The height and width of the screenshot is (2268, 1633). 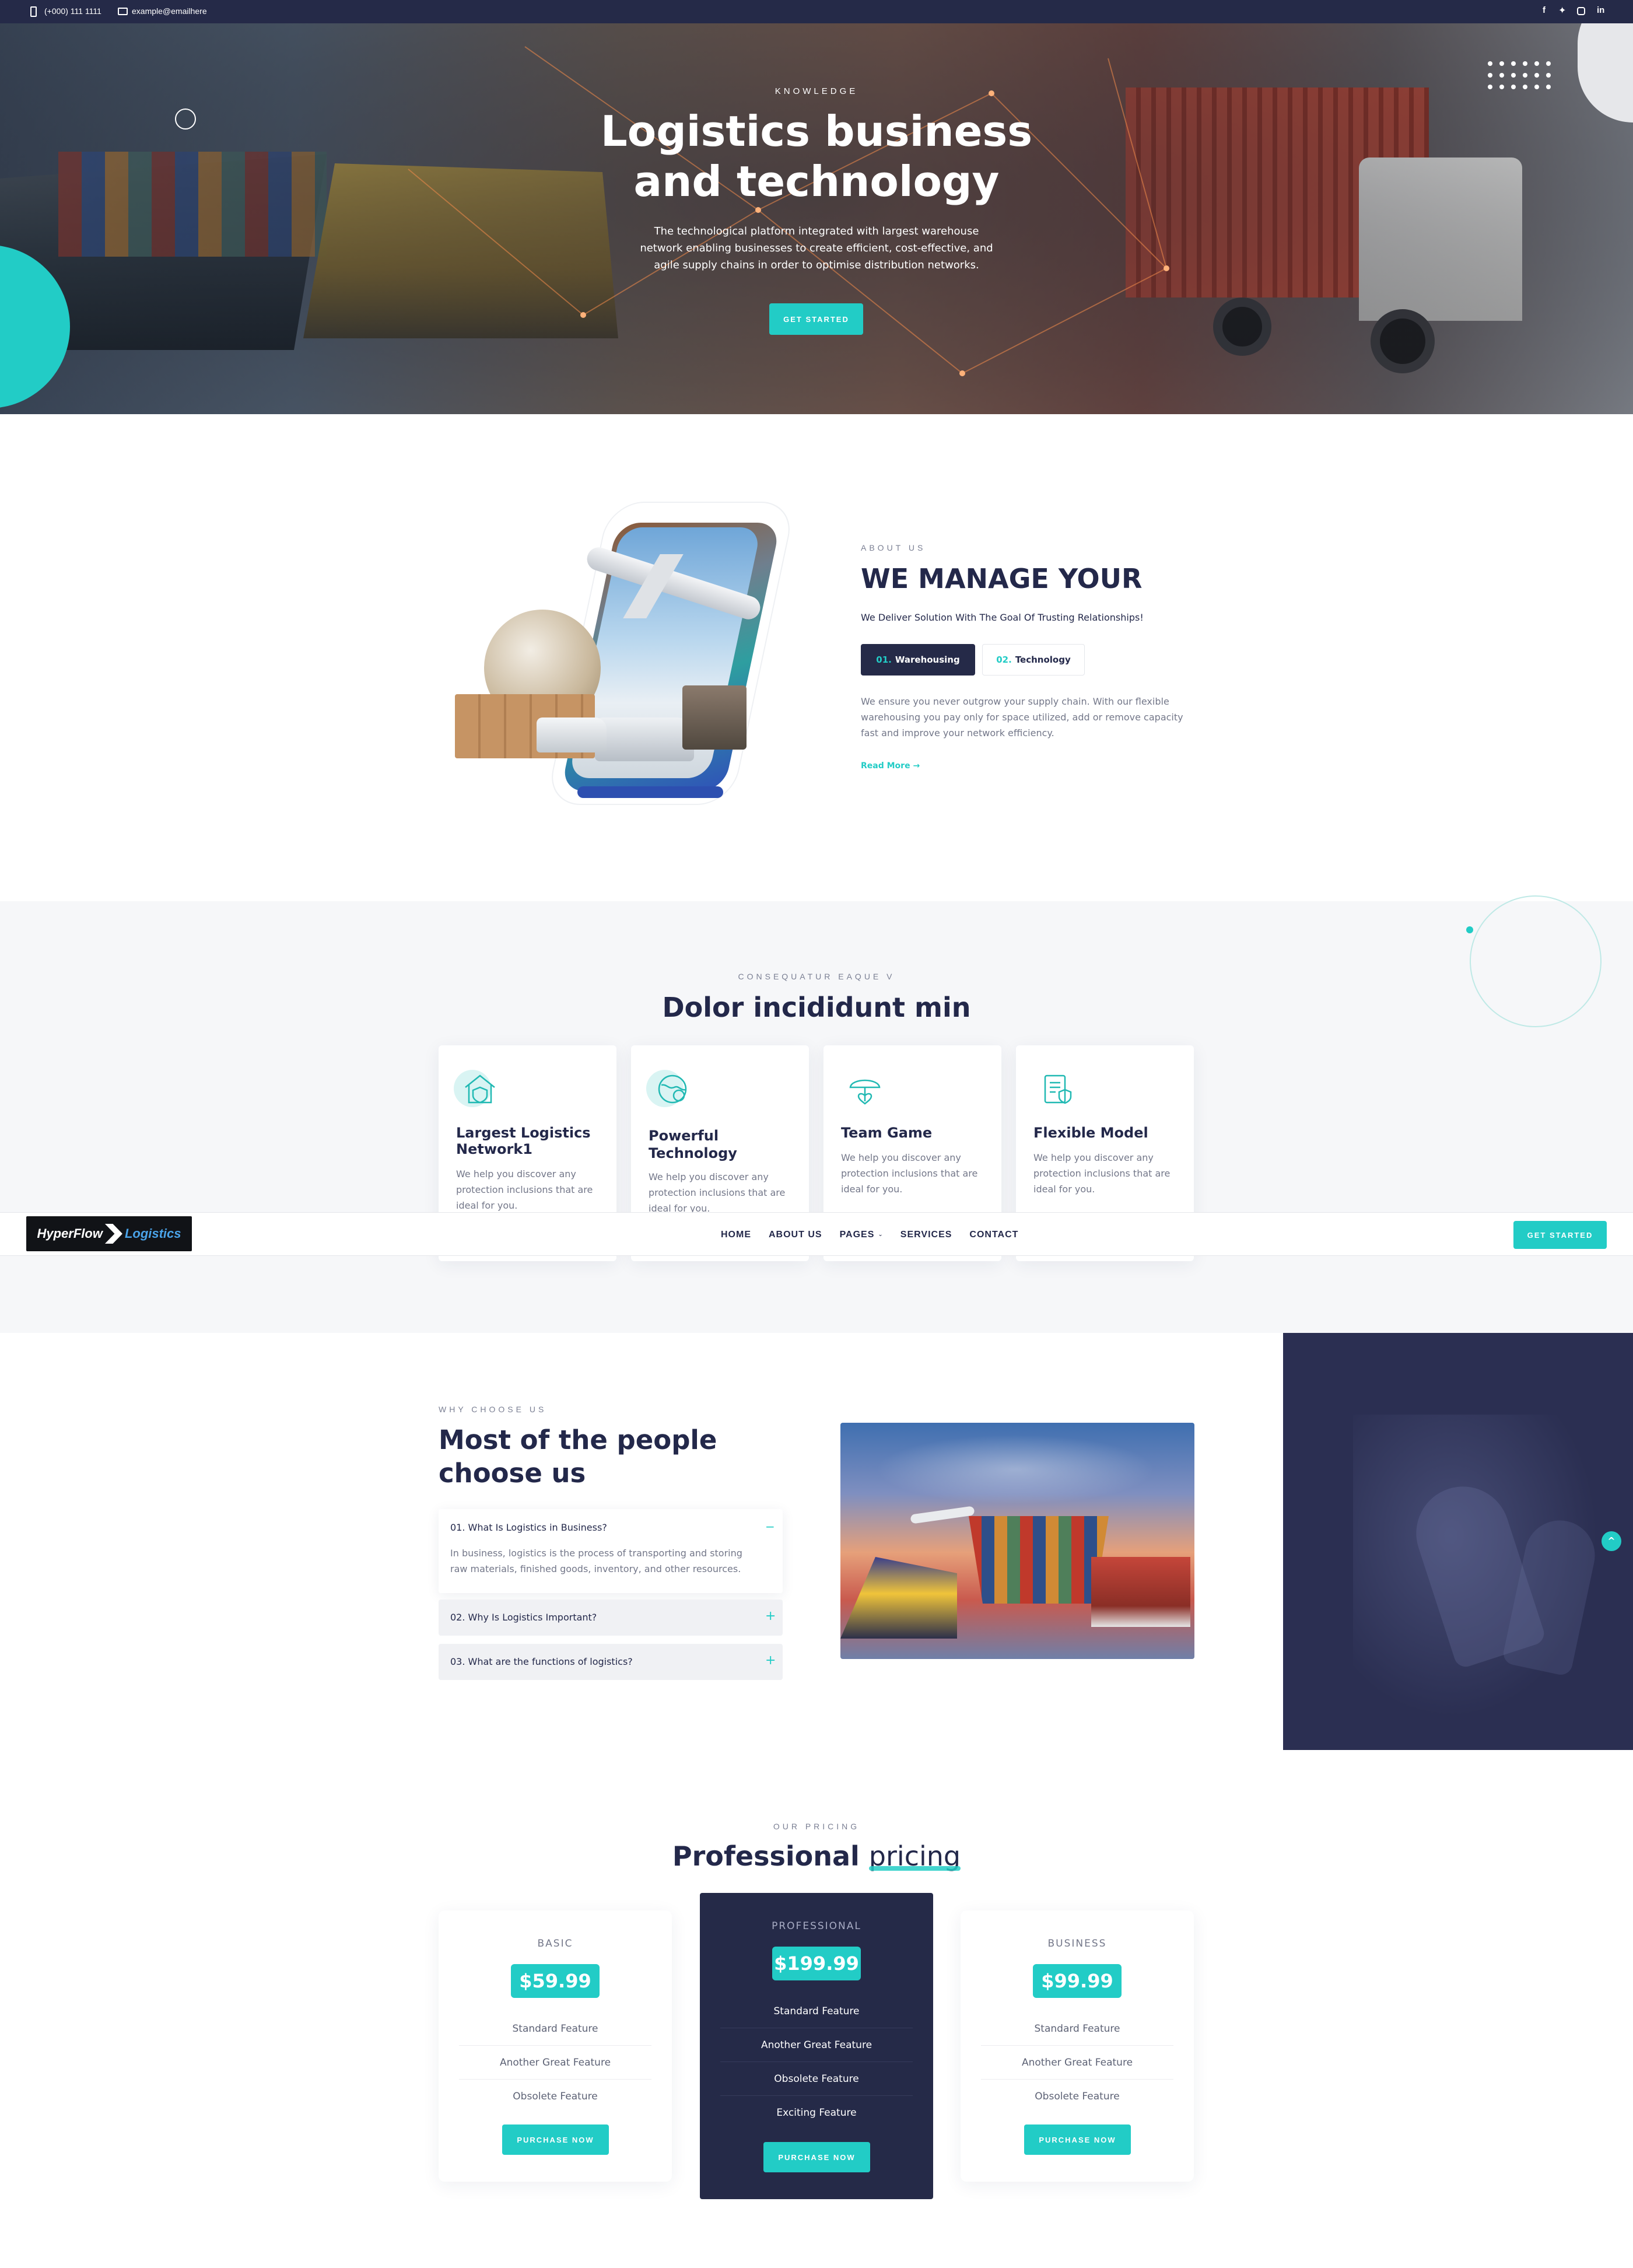 I want to click on why-title: Most of the people choose us, so click(x=578, y=1456).